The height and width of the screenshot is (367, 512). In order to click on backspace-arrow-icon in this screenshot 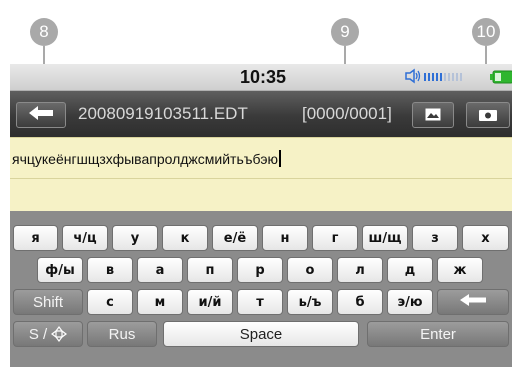, I will do `click(473, 302)`.